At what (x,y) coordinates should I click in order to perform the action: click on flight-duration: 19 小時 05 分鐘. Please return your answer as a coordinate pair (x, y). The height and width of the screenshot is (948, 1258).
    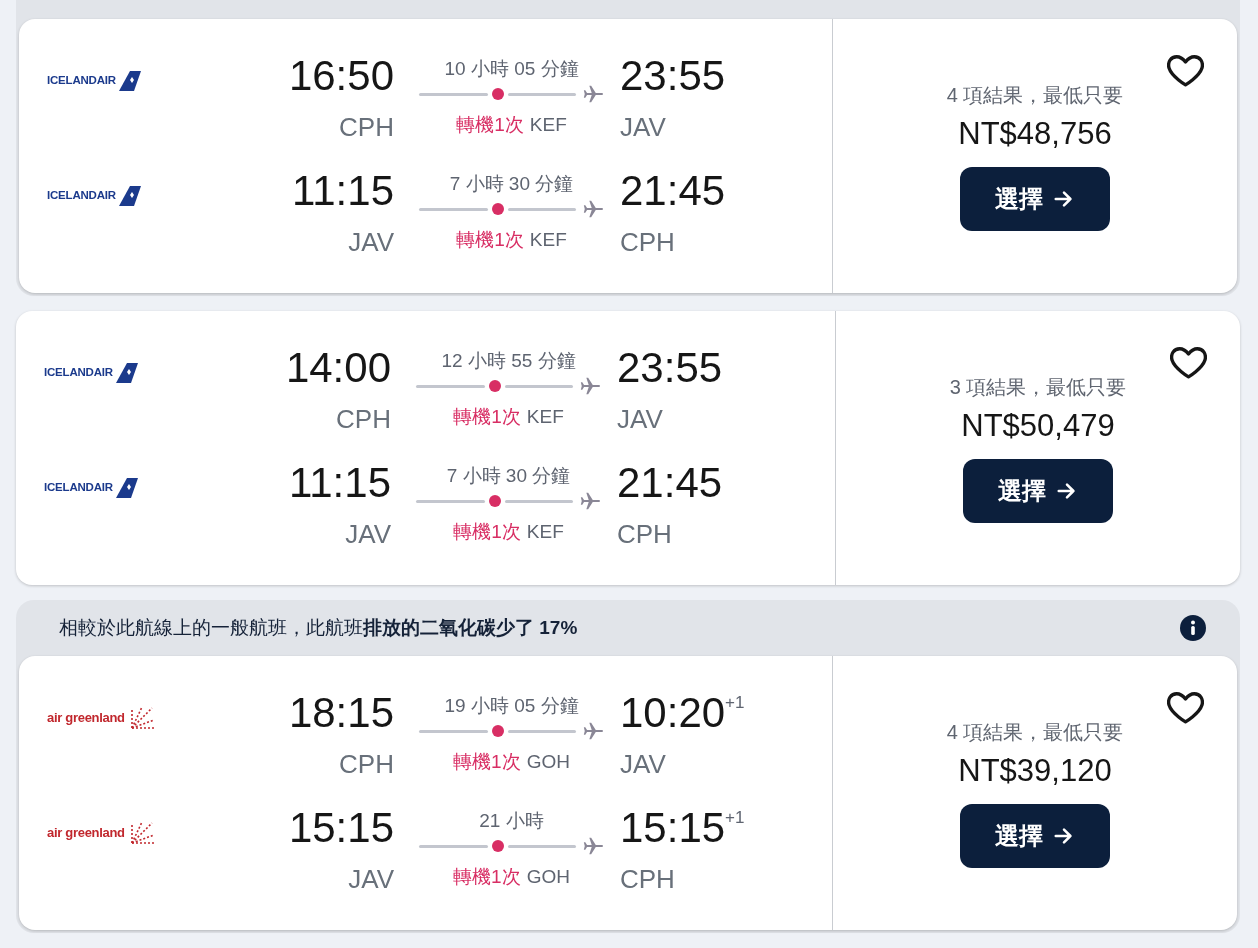
    Looking at the image, I should click on (511, 706).